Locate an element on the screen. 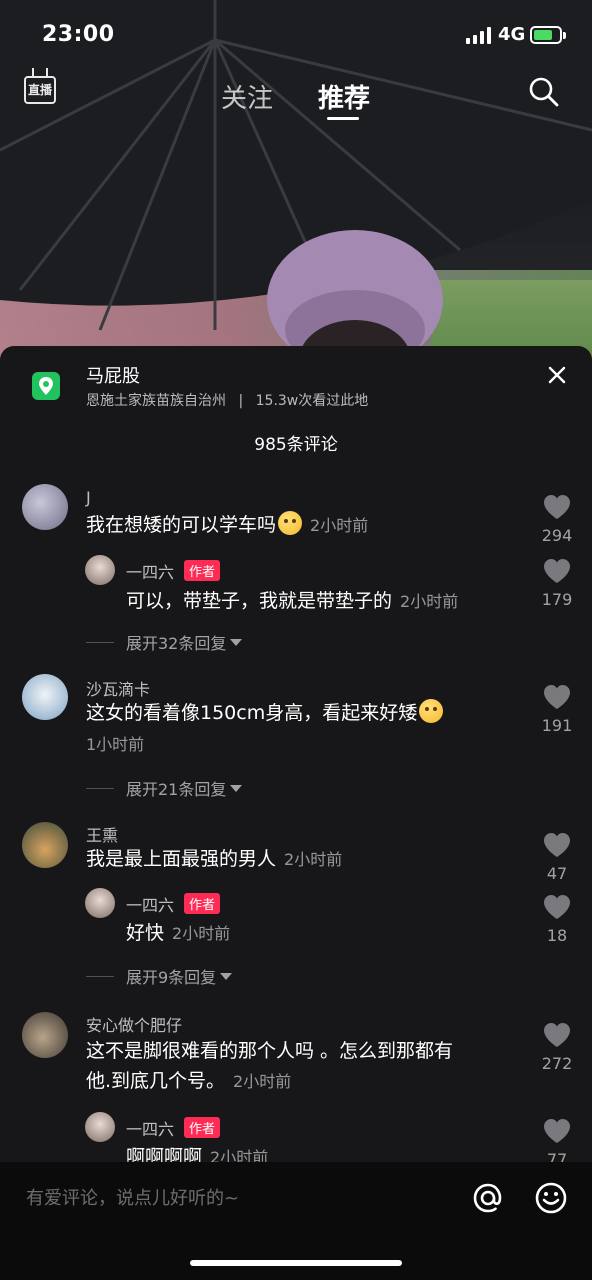  comment-time: 1小时前 is located at coordinates (115, 744).